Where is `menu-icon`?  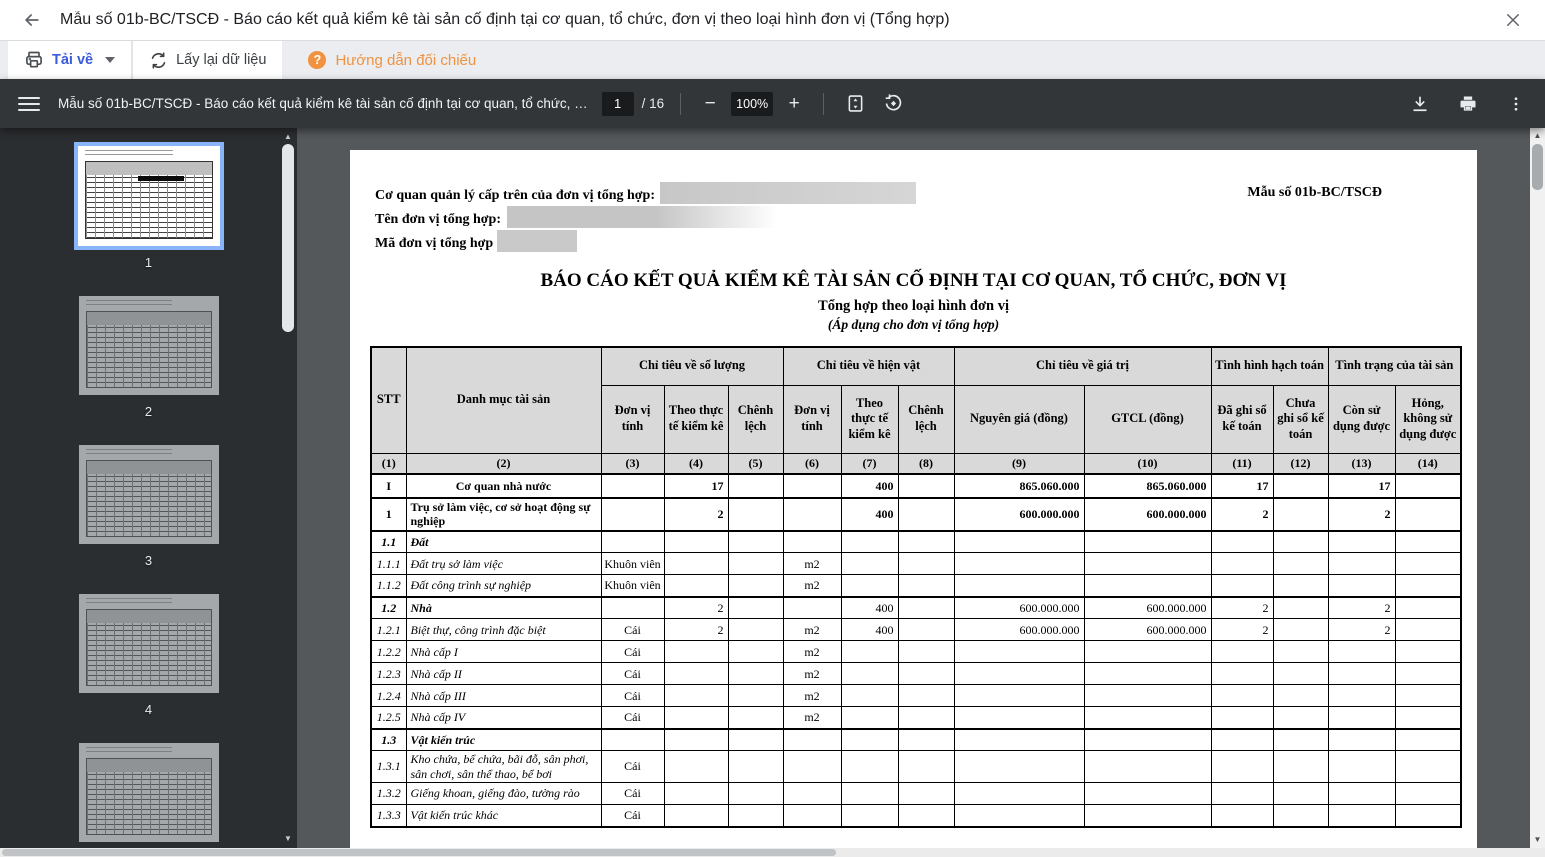
menu-icon is located at coordinates (29, 104).